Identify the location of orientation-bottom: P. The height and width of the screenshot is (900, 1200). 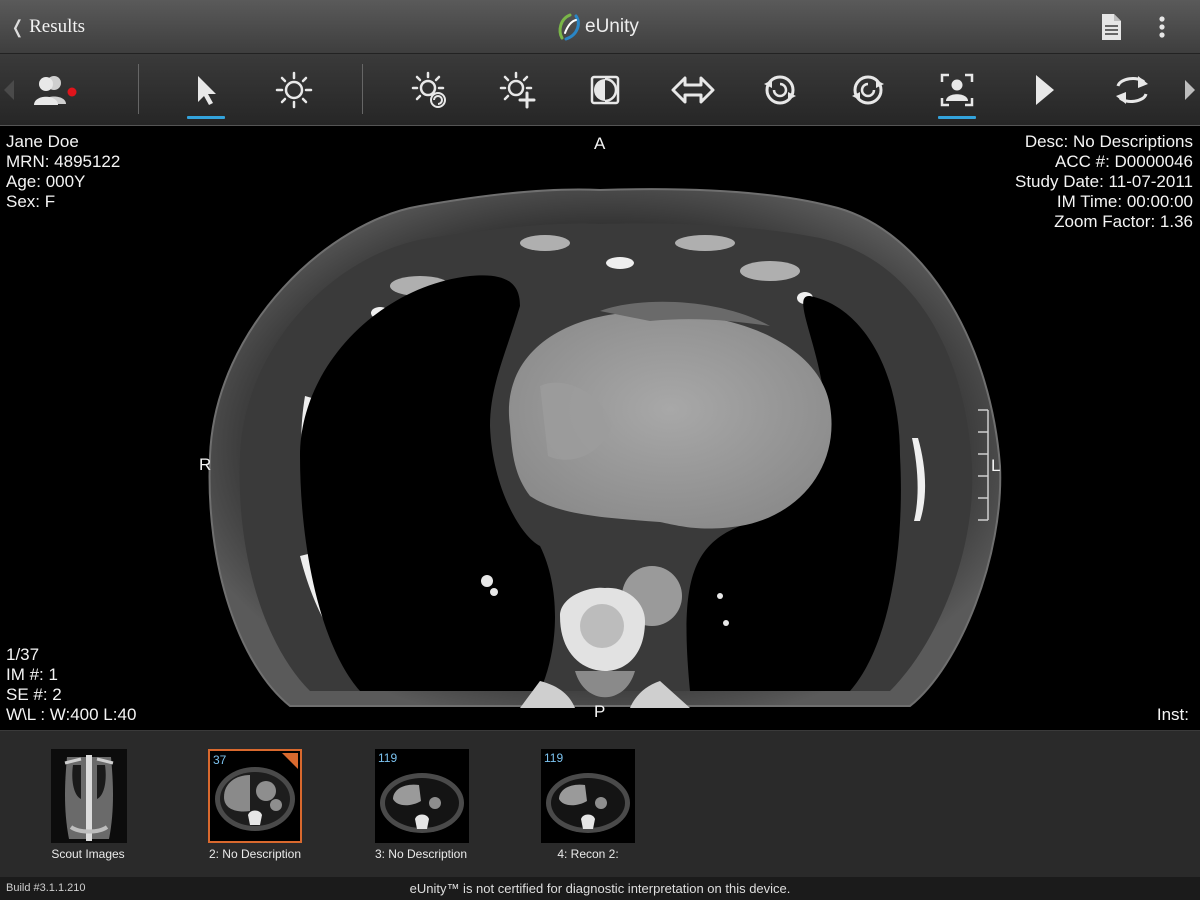
(600, 711).